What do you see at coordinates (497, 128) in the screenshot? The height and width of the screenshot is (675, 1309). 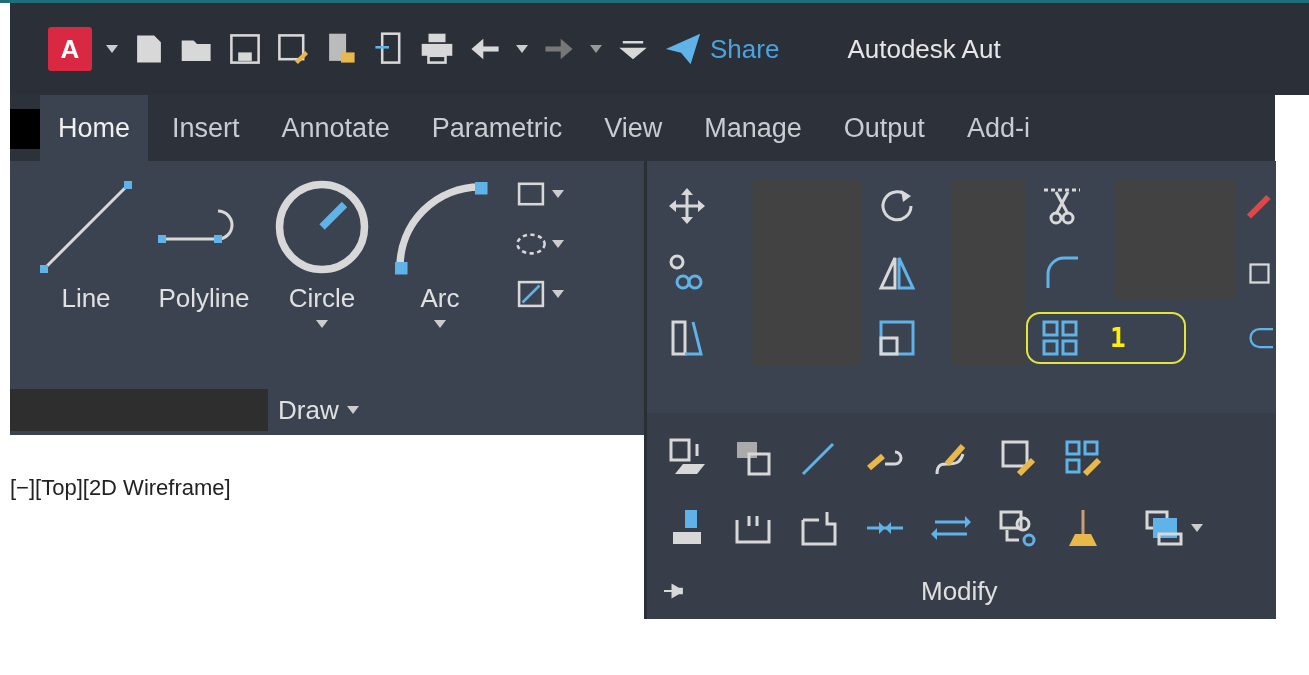 I see `ribbon-tab: Parametric` at bounding box center [497, 128].